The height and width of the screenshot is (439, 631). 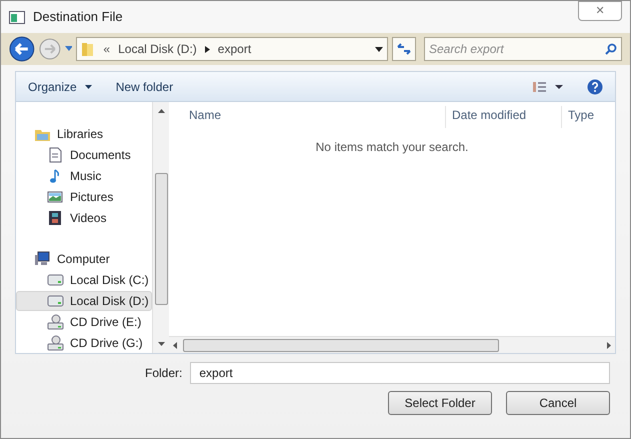 I want to click on scroll-left-icon, so click(x=175, y=345).